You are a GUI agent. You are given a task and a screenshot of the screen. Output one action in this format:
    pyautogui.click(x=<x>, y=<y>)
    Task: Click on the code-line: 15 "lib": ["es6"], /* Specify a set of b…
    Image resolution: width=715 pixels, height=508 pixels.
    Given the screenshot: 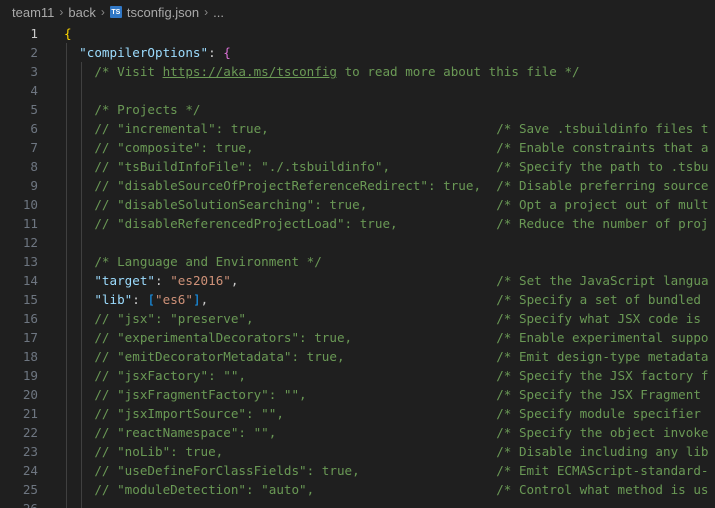 What is the action you would take?
    pyautogui.click(x=357, y=299)
    